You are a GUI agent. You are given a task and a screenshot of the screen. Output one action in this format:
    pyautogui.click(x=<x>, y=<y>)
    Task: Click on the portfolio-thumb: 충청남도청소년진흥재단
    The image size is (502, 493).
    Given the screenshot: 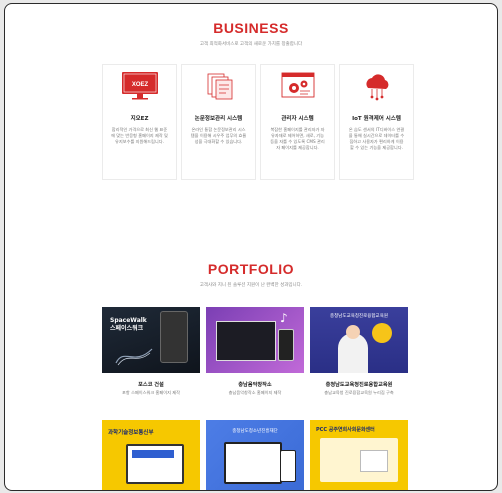 What is the action you would take?
    pyautogui.click(x=255, y=455)
    